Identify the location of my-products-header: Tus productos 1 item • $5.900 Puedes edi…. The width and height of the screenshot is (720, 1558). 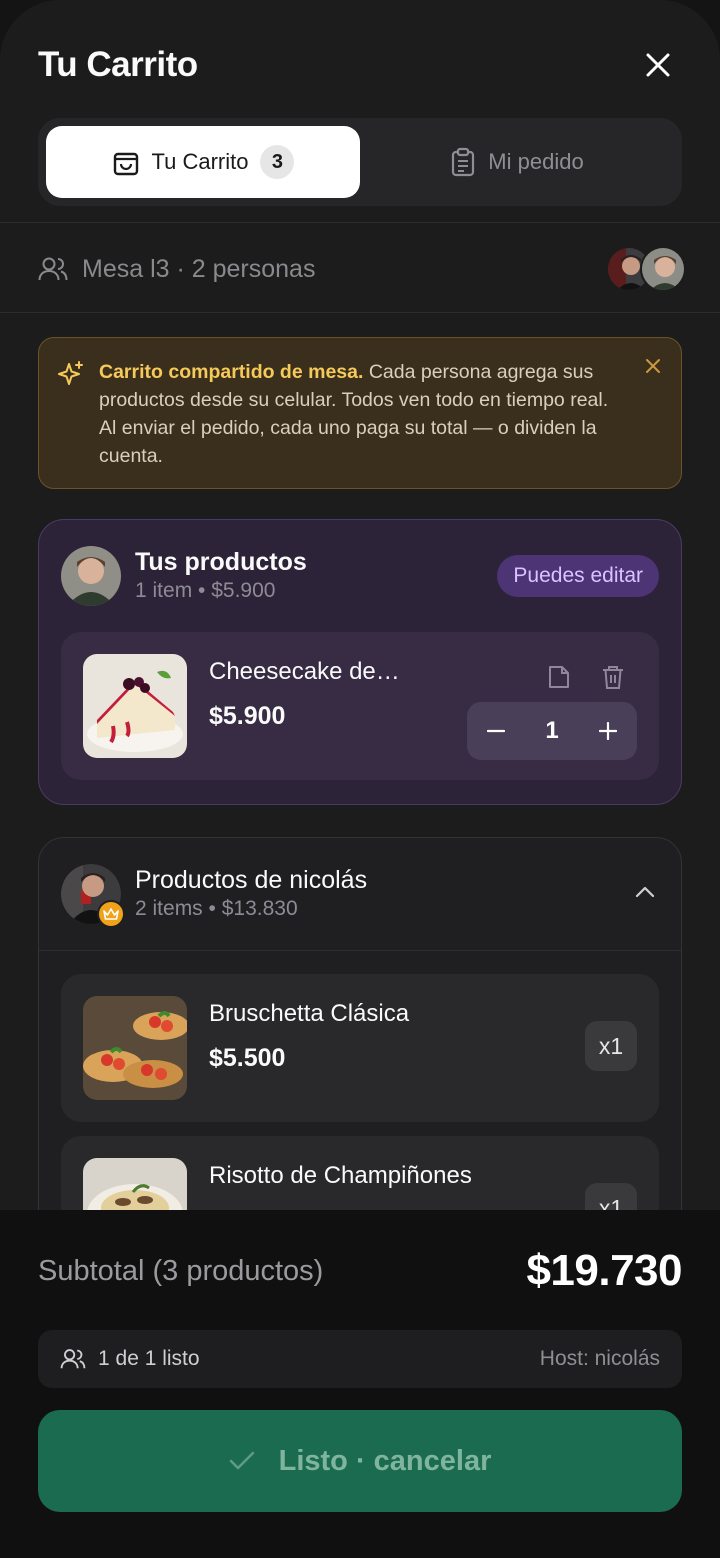
(360, 576).